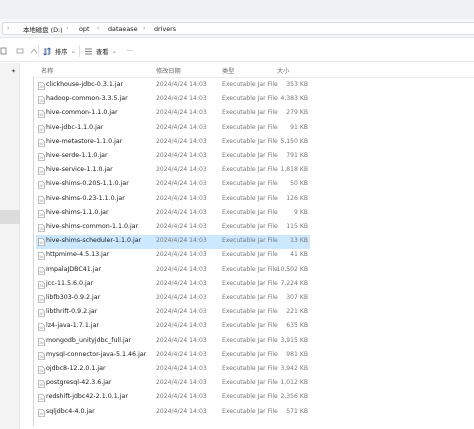 The image size is (474, 429). I want to click on breadcrumb-dataease: dataease, so click(123, 29).